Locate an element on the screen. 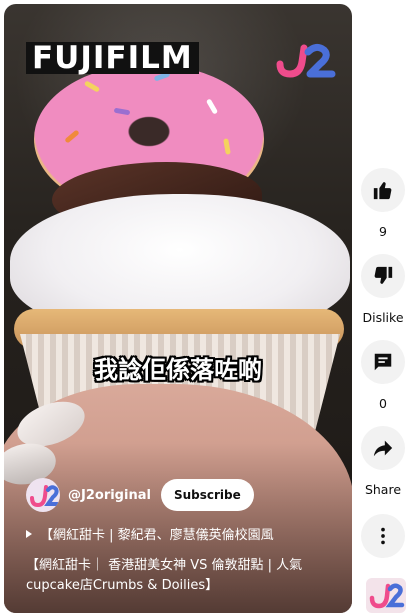  dislike-action: Dislike is located at coordinates (383, 289).